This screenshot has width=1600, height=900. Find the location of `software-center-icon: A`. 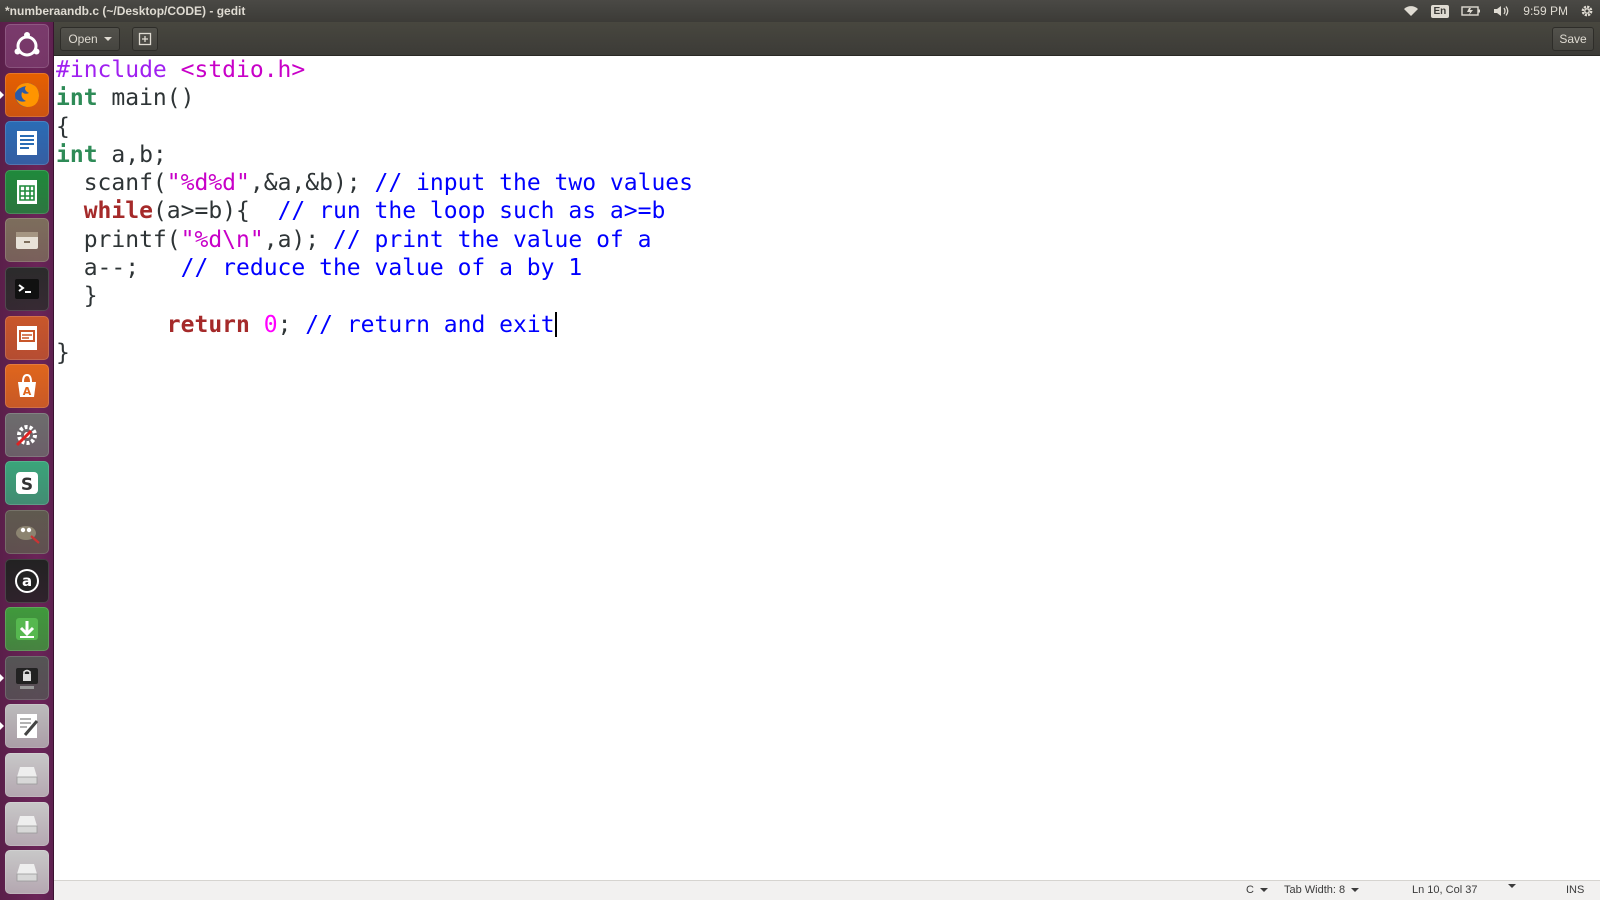

software-center-icon: A is located at coordinates (27, 386).